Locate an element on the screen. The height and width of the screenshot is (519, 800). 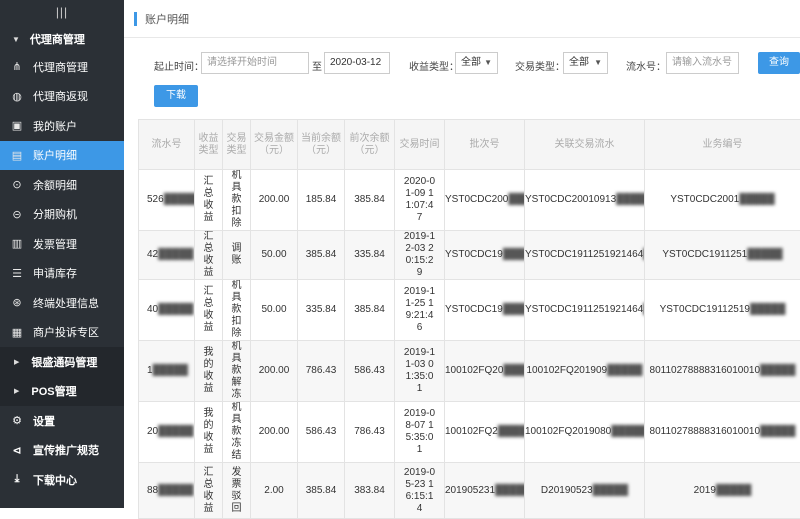
sidebar-item-label: 分期购机 is located at coordinates (55, 214).